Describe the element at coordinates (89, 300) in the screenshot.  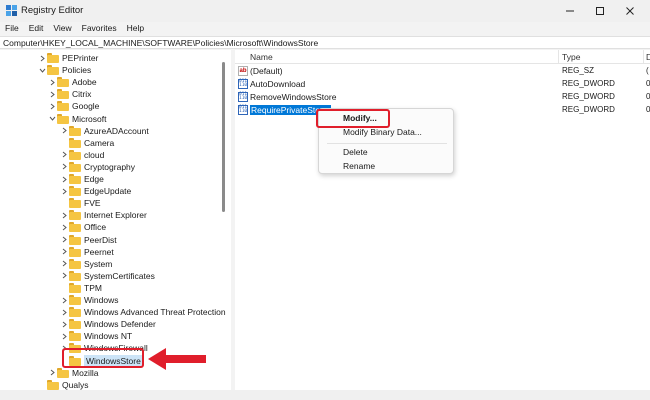
I see `tree-item: Windows` at that location.